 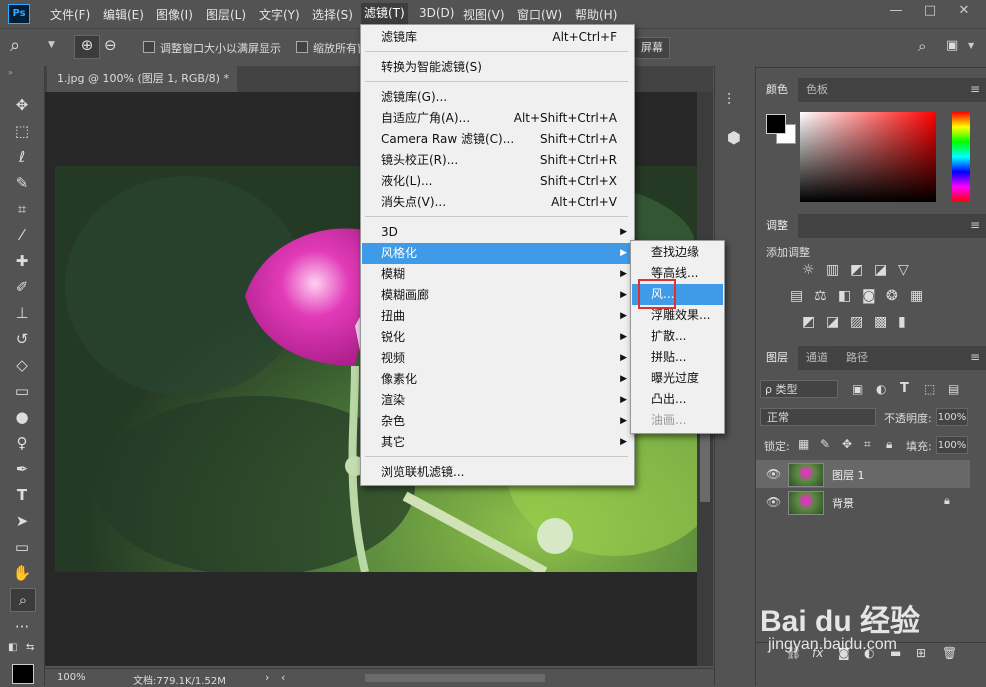 I want to click on layer-row-layer1: 👁︎ 图层 1, so click(x=863, y=474).